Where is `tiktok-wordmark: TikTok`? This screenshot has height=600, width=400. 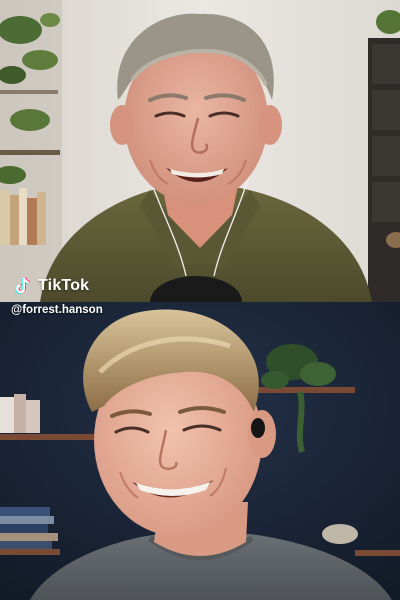
tiktok-wordmark: TikTok is located at coordinates (64, 285).